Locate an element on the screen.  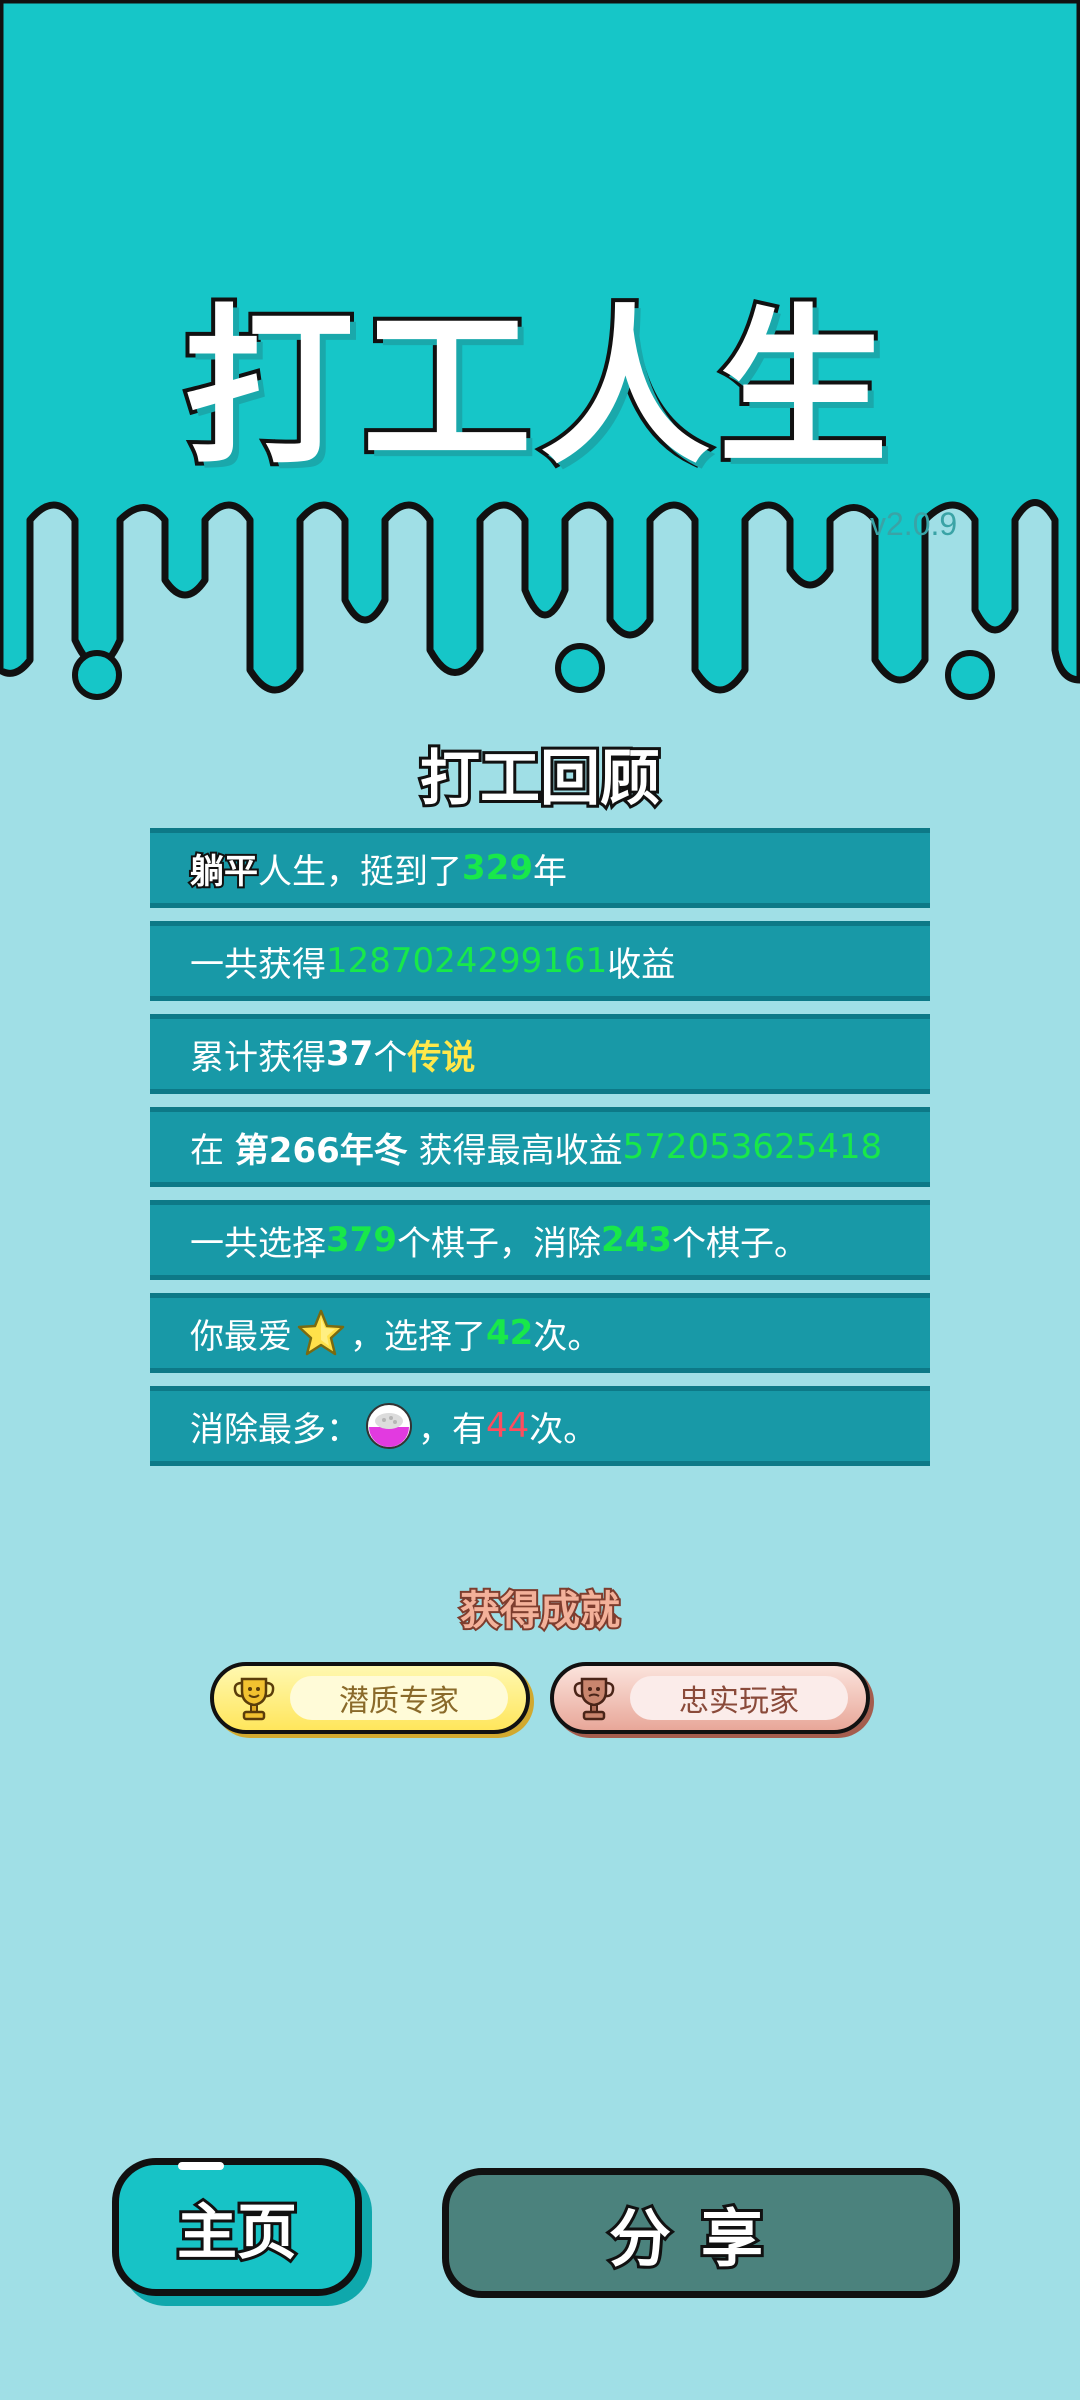
stat-row-pieces: 一共选择 379 个棋子，消除 243 个棋子。 is located at coordinates (540, 1240).